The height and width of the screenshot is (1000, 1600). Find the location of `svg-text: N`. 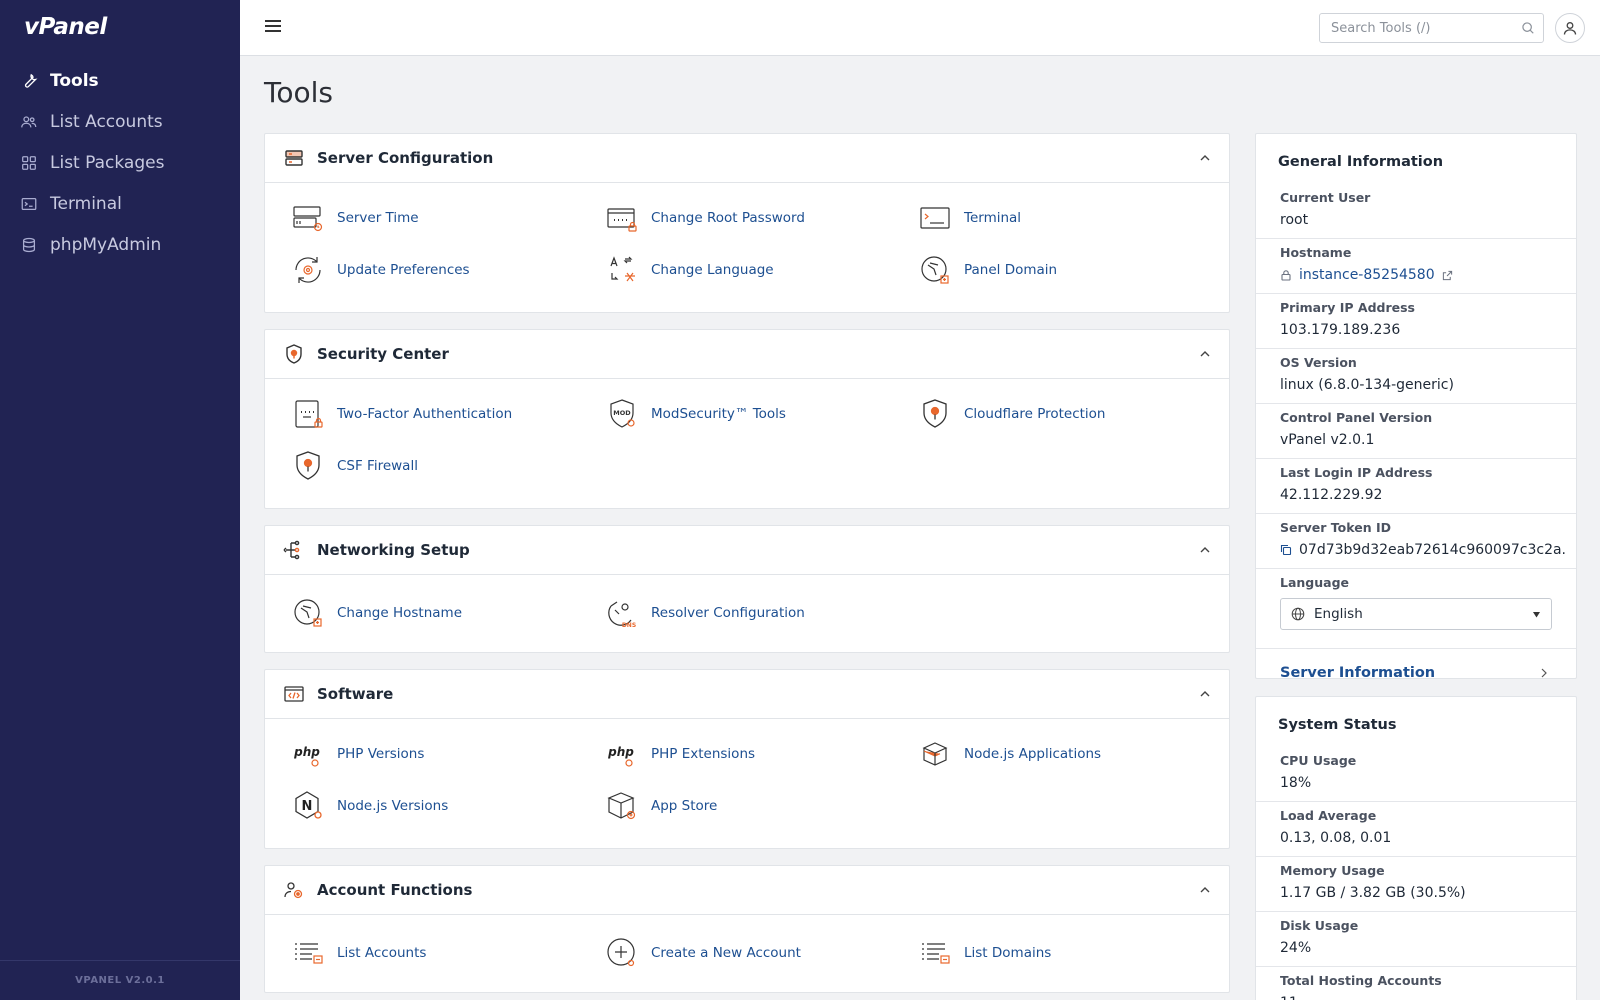

svg-text: N is located at coordinates (307, 806).